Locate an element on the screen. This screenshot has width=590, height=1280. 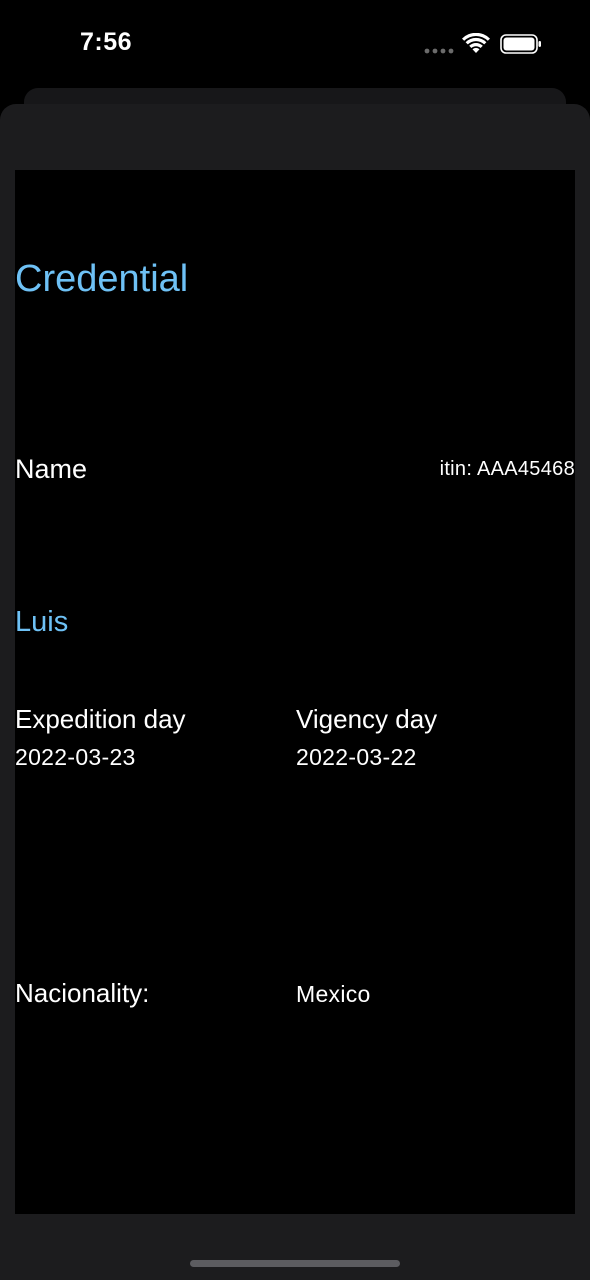
status-time: 7:56 is located at coordinates (106, 42).